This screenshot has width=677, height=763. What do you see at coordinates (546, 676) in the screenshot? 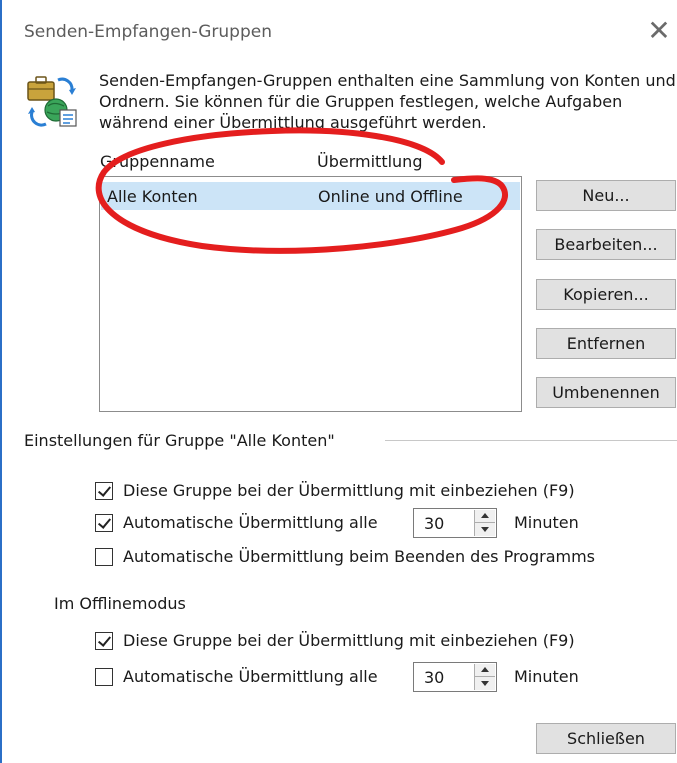
I see `offline-auto-send-unit: Minuten` at bounding box center [546, 676].